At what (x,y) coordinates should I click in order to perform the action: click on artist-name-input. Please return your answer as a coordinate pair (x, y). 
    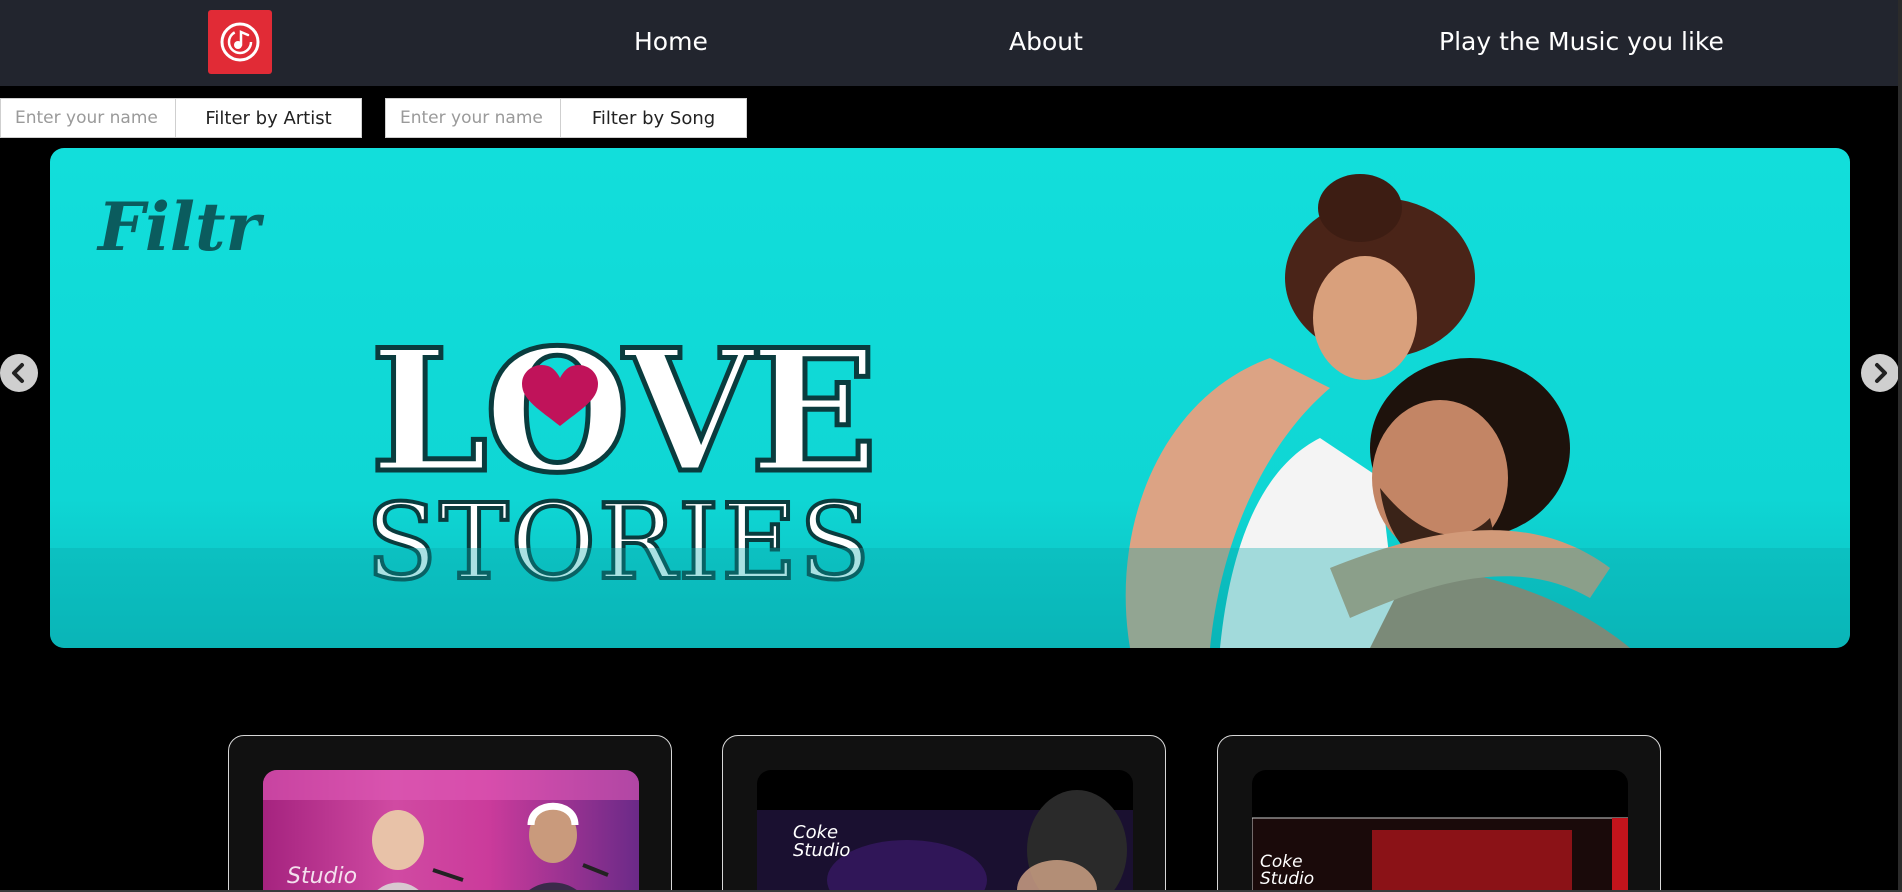
    Looking at the image, I should click on (88, 118).